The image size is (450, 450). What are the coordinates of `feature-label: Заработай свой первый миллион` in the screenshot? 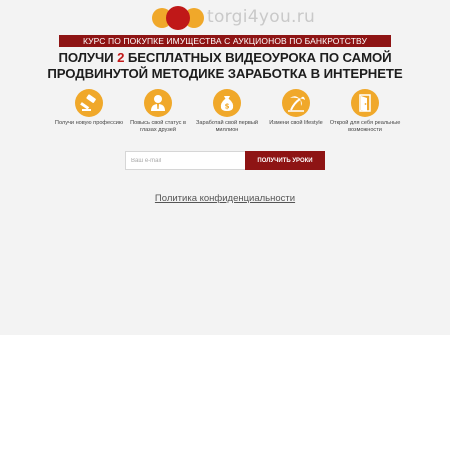 It's located at (227, 126).